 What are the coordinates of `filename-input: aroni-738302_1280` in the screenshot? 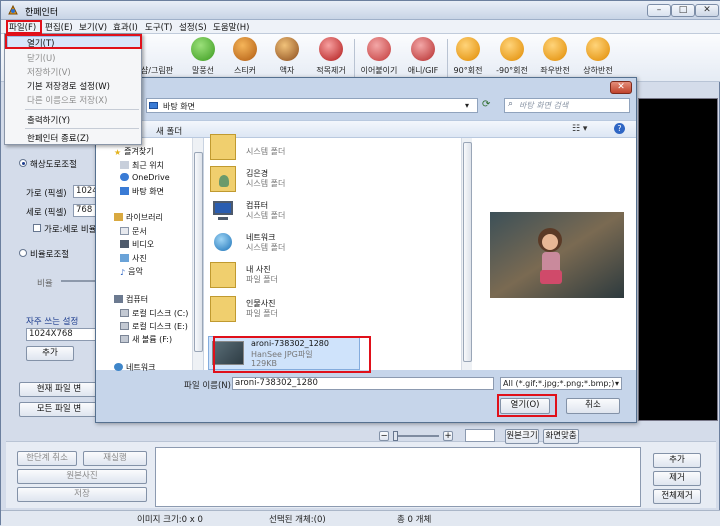 It's located at (363, 383).